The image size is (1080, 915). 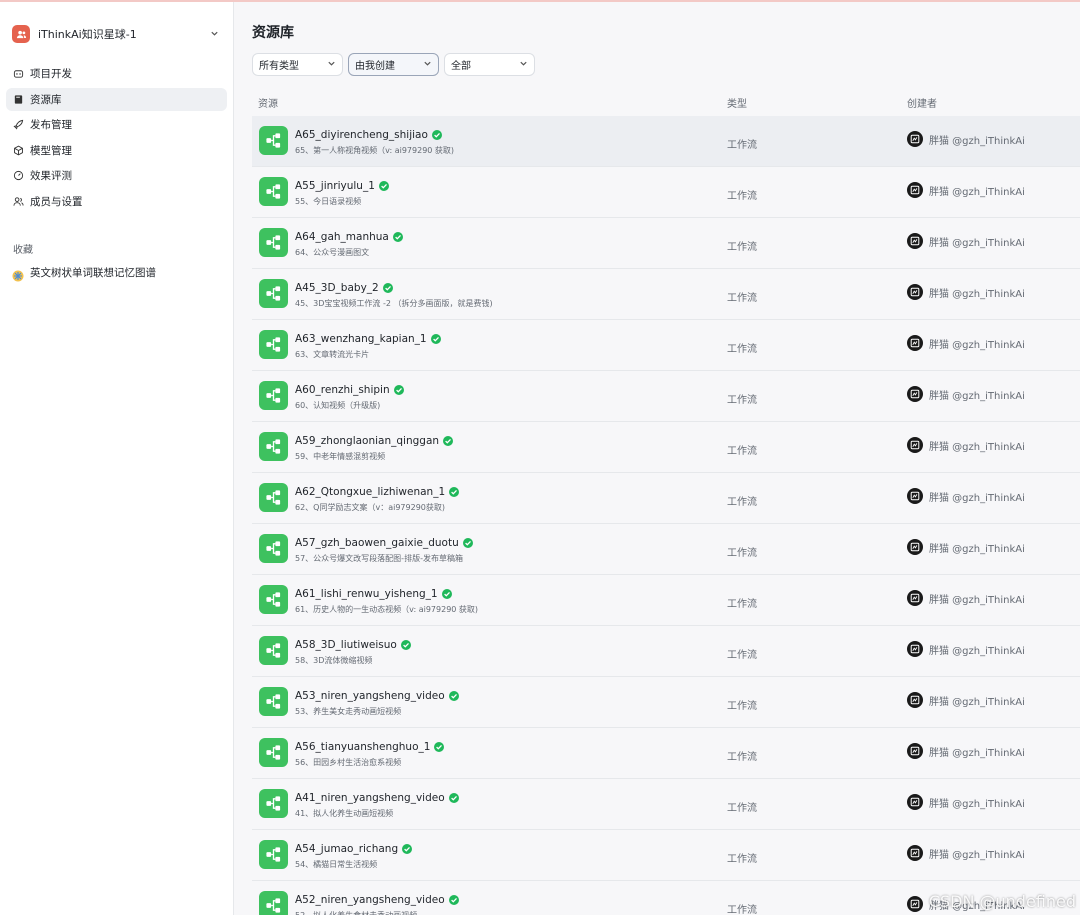 I want to click on type-filter-value: 所有类型, so click(x=279, y=66).